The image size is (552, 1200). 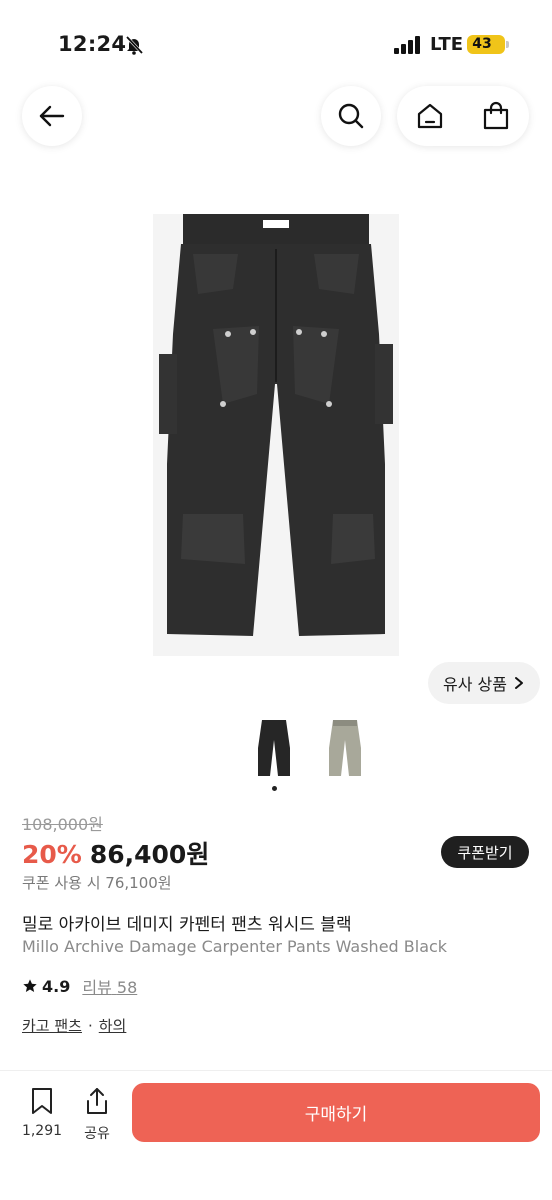 What do you see at coordinates (407, 45) in the screenshot?
I see `signal-icon` at bounding box center [407, 45].